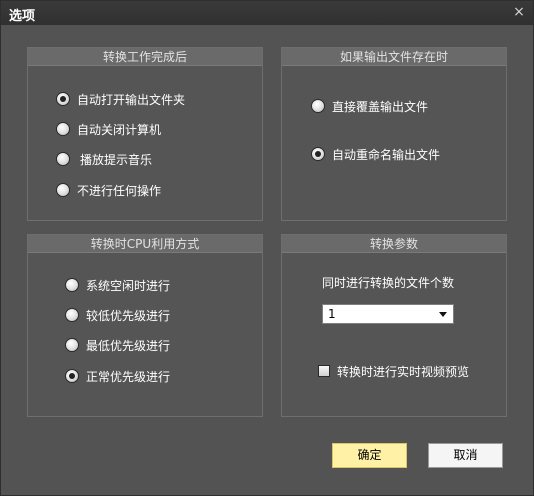 The width and height of the screenshot is (534, 496). I want to click on radio-cpu-idle: 系统空闲时进行, so click(117, 285).